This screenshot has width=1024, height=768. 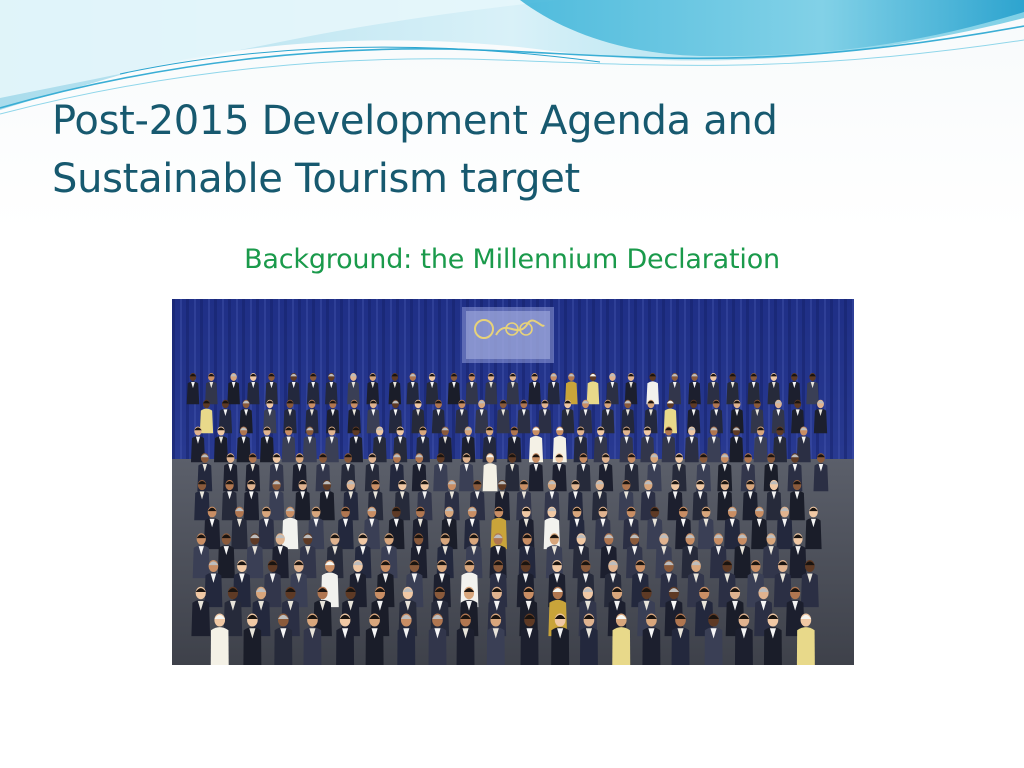 I want to click on slide-title-line-2: Sustainable Tourism target, so click(x=316, y=179).